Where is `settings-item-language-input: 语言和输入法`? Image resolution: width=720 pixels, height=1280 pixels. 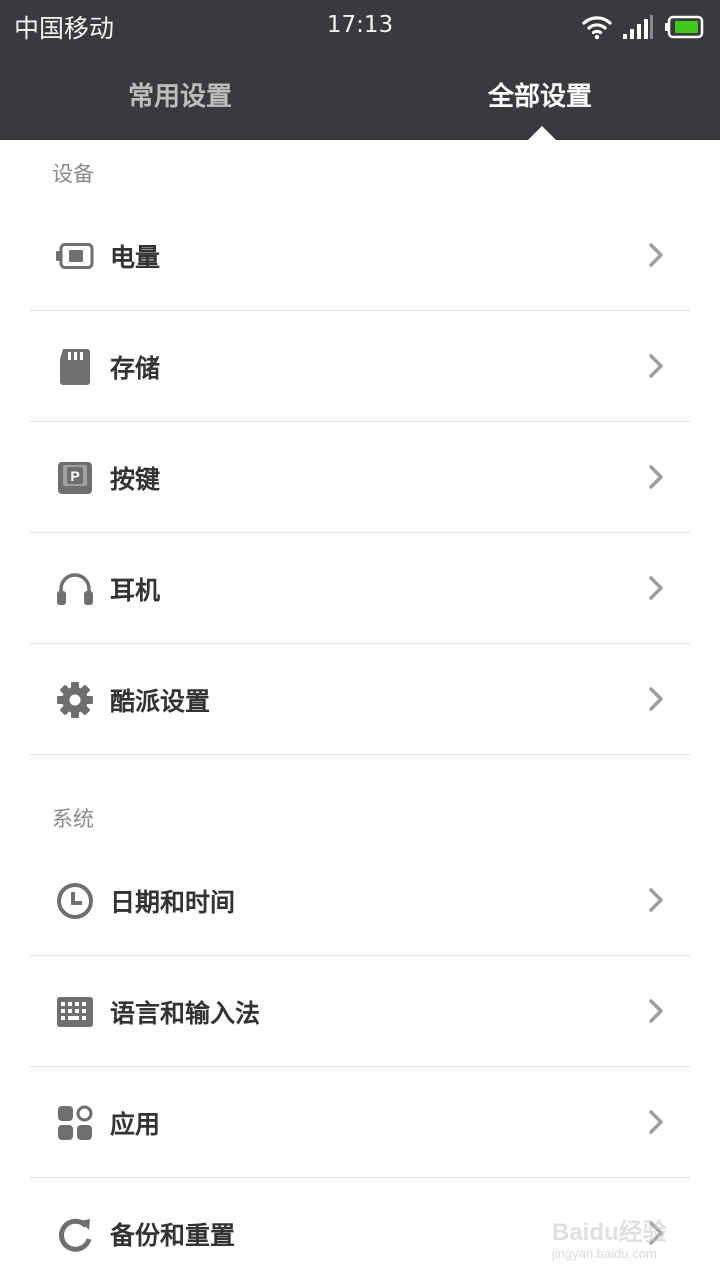 settings-item-language-input: 语言和输入法 is located at coordinates (360, 1011).